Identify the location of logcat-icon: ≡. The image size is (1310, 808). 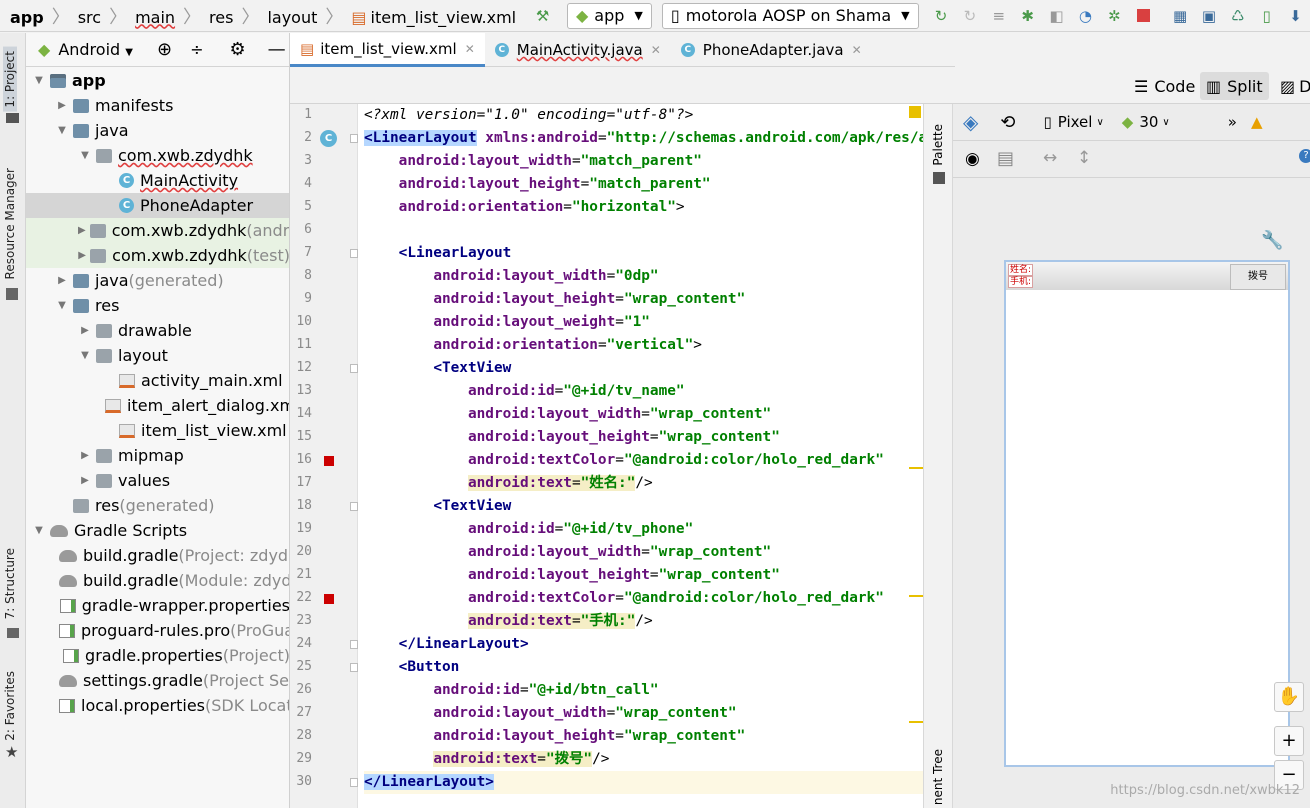
(998, 16).